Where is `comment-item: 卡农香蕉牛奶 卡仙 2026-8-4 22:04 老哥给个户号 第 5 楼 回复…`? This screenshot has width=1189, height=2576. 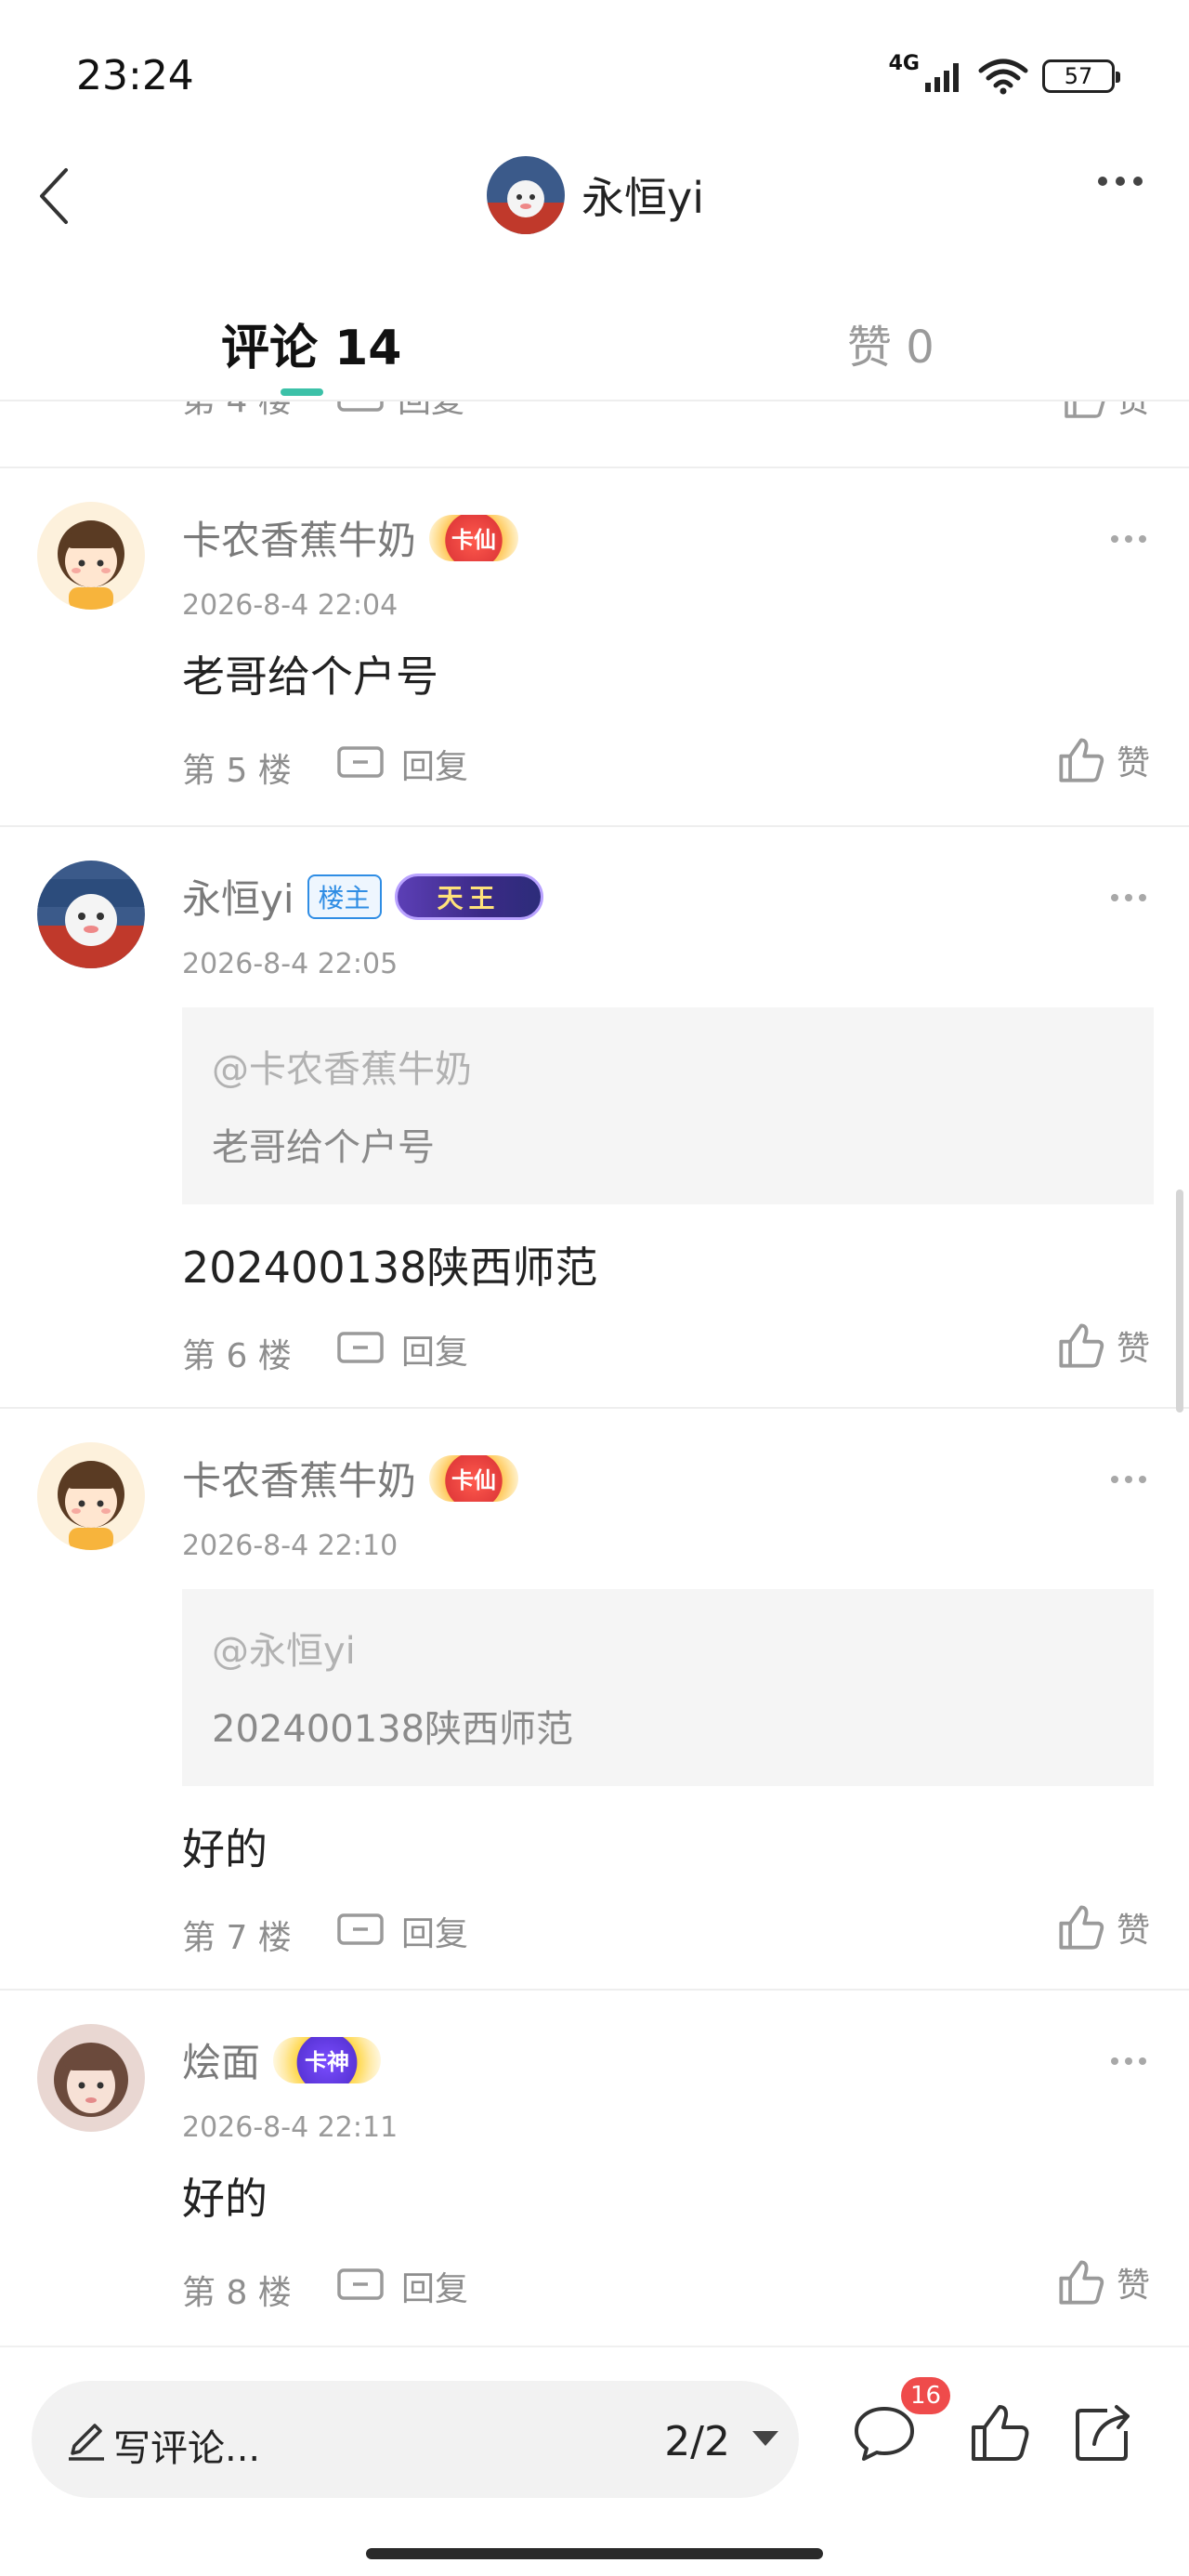
comment-item: 卡农香蕉牛奶 卡仙 2026-8-4 22:04 老哥给个户号 第 5 楼 回复… is located at coordinates (594, 646).